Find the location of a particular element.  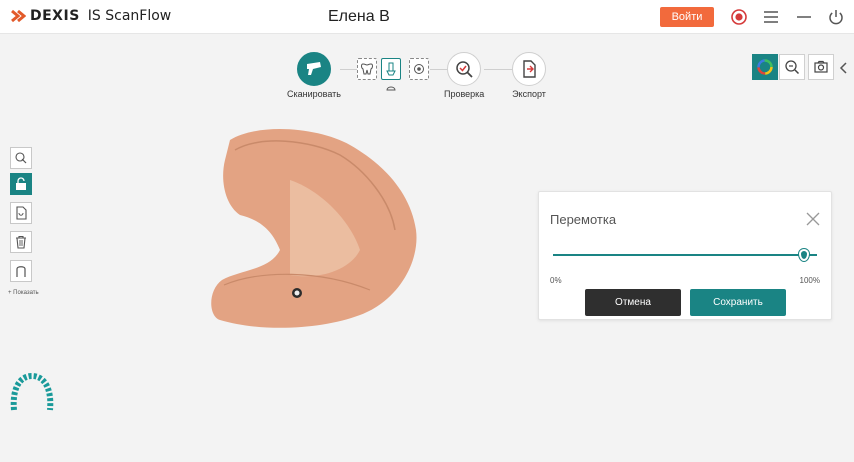

margin-tool-button is located at coordinates (21, 271).